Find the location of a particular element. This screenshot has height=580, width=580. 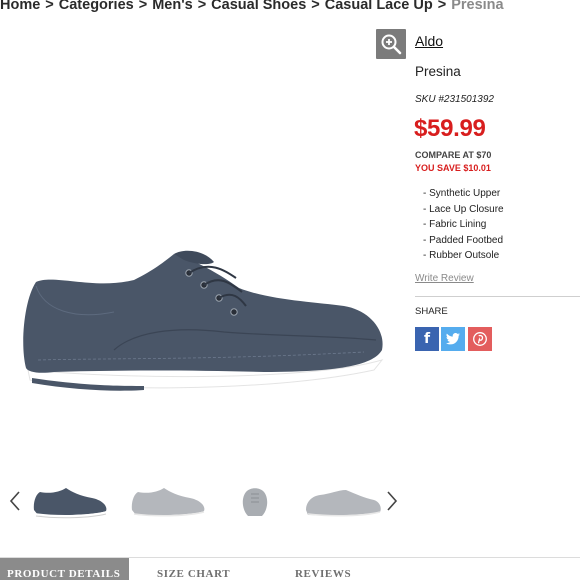

tab-reviews: REVIEWS is located at coordinates (323, 569).